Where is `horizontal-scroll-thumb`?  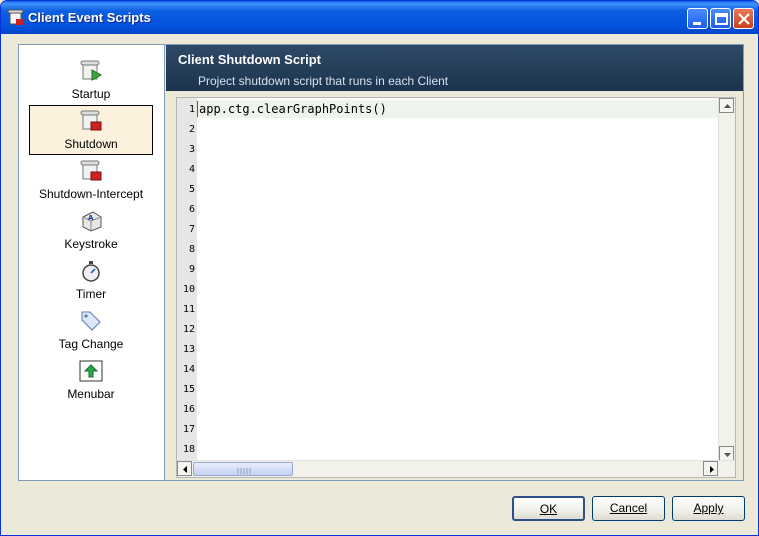
horizontal-scroll-thumb is located at coordinates (243, 469).